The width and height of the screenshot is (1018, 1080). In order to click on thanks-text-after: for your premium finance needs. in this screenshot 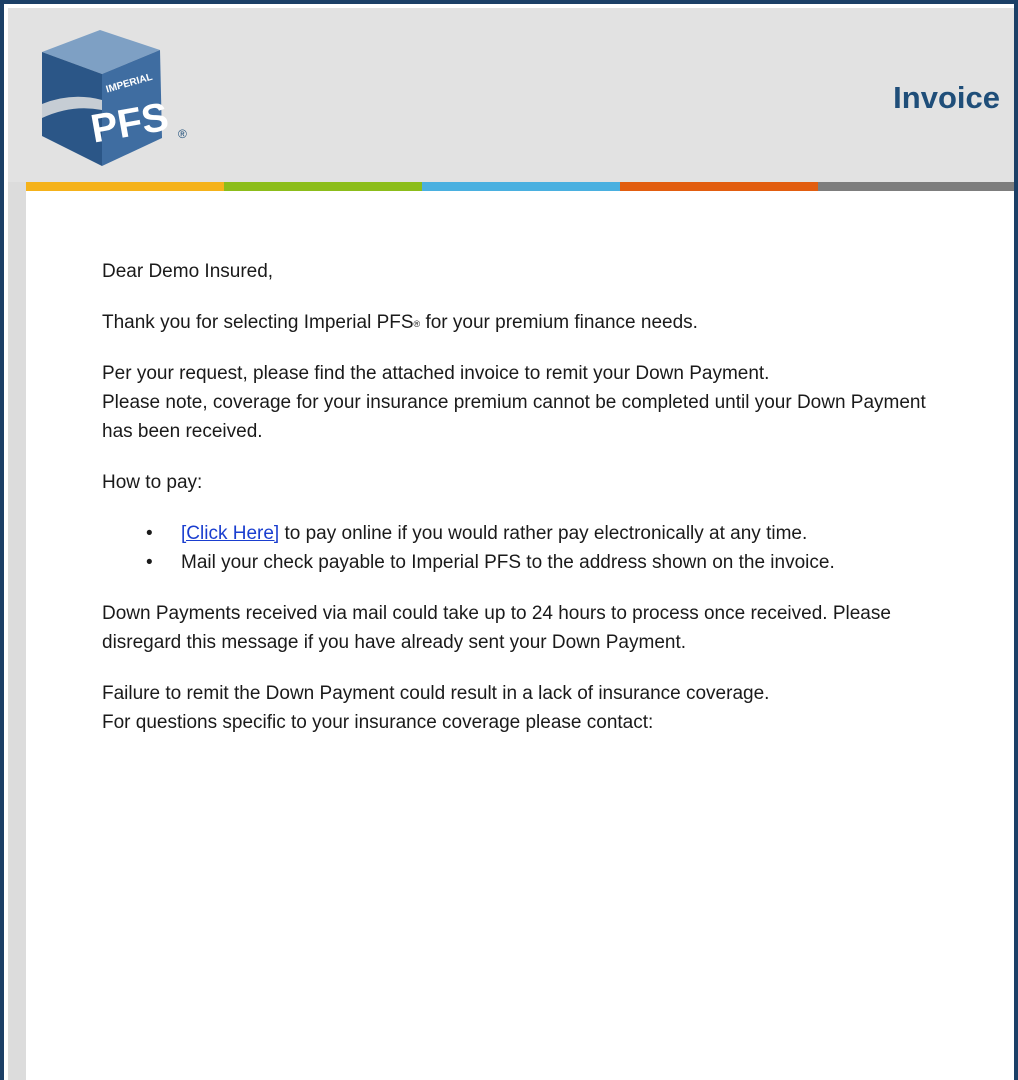, I will do `click(559, 322)`.